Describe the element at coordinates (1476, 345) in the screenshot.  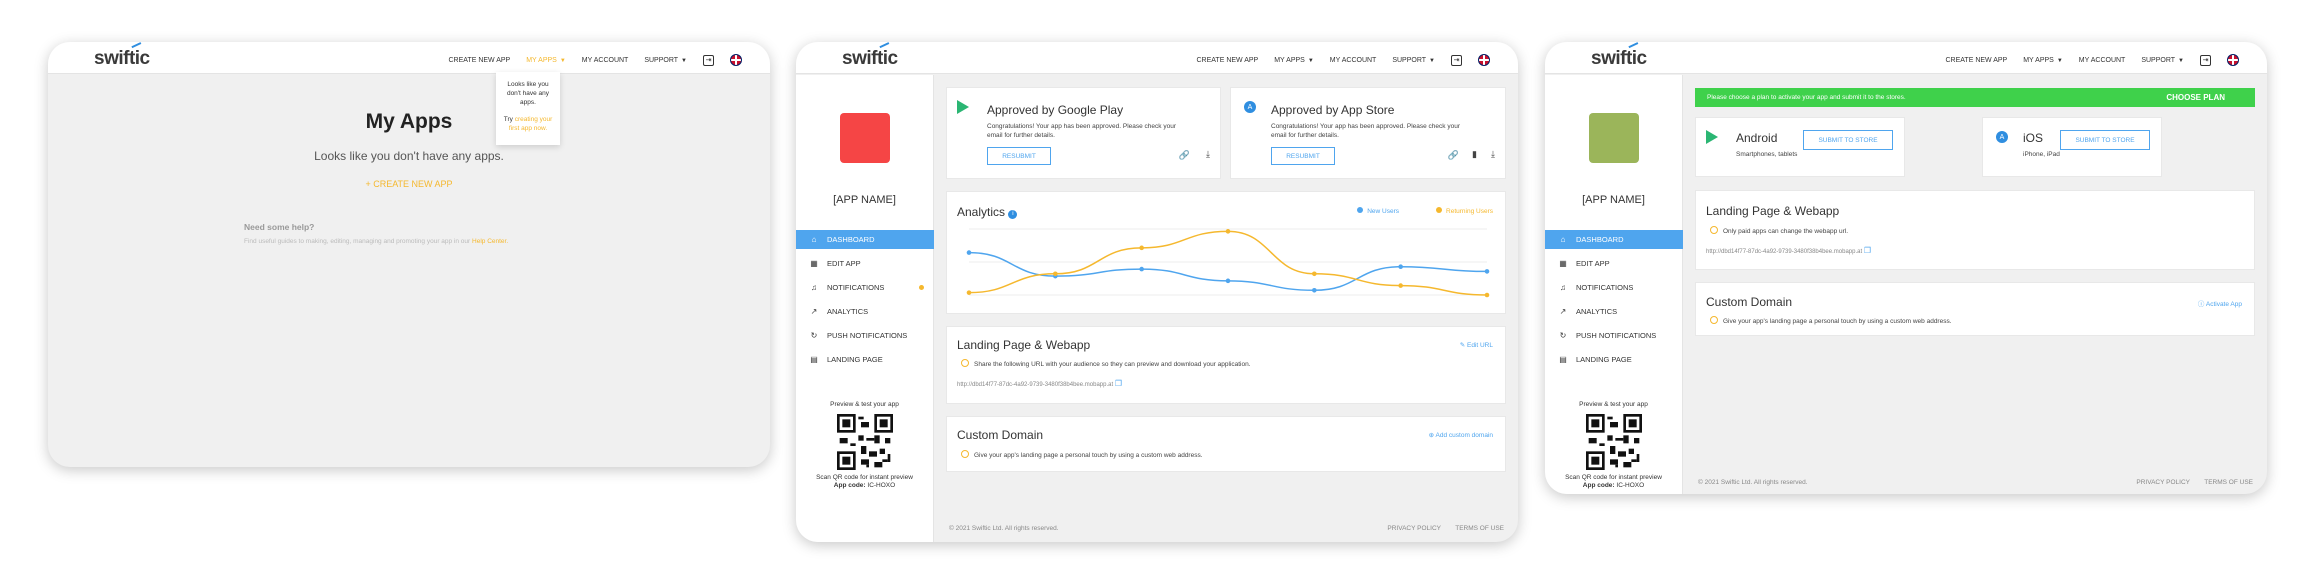
I see `edit-url-link: ✎ Edit URL` at that location.